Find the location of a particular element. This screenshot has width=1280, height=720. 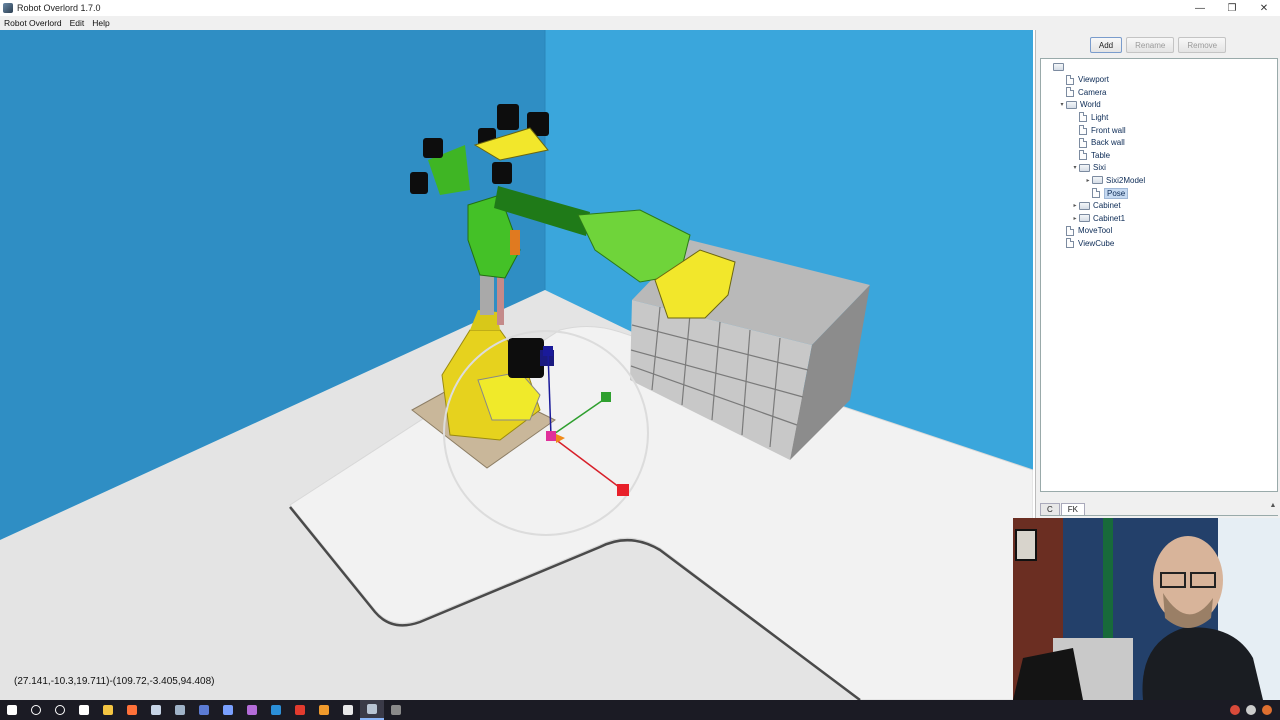

tree-item-label: Front wall is located at coordinates (1108, 130).